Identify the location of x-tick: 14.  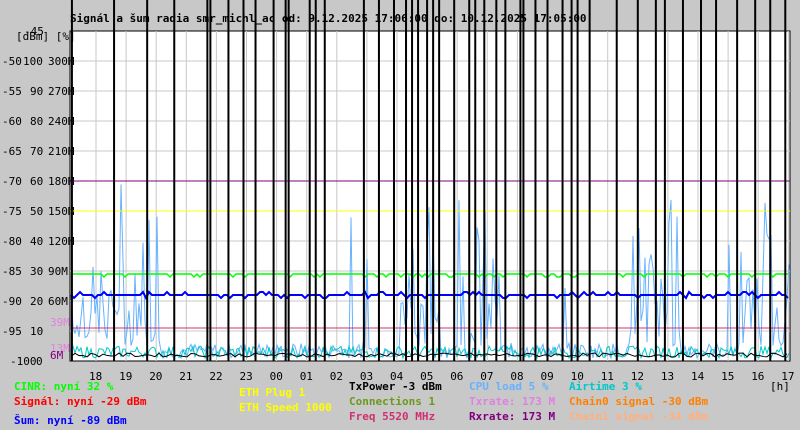
(698, 376).